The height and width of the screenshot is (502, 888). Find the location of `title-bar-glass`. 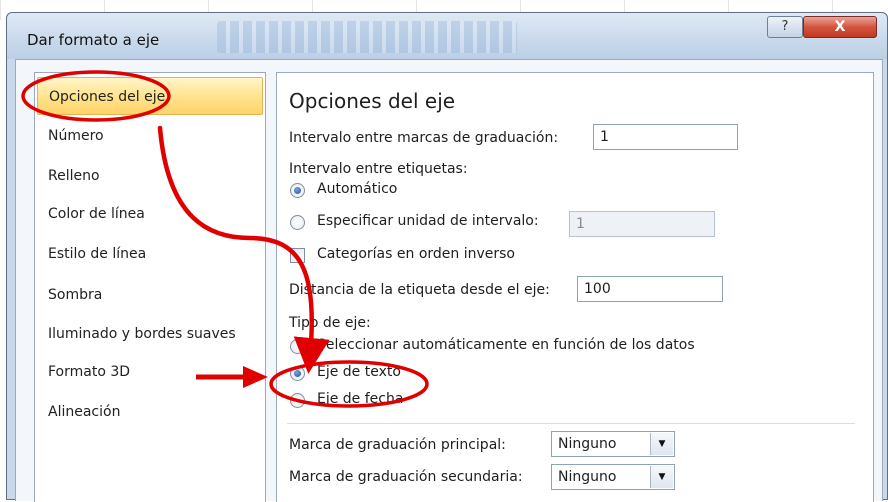

title-bar-glass is located at coordinates (367, 37).